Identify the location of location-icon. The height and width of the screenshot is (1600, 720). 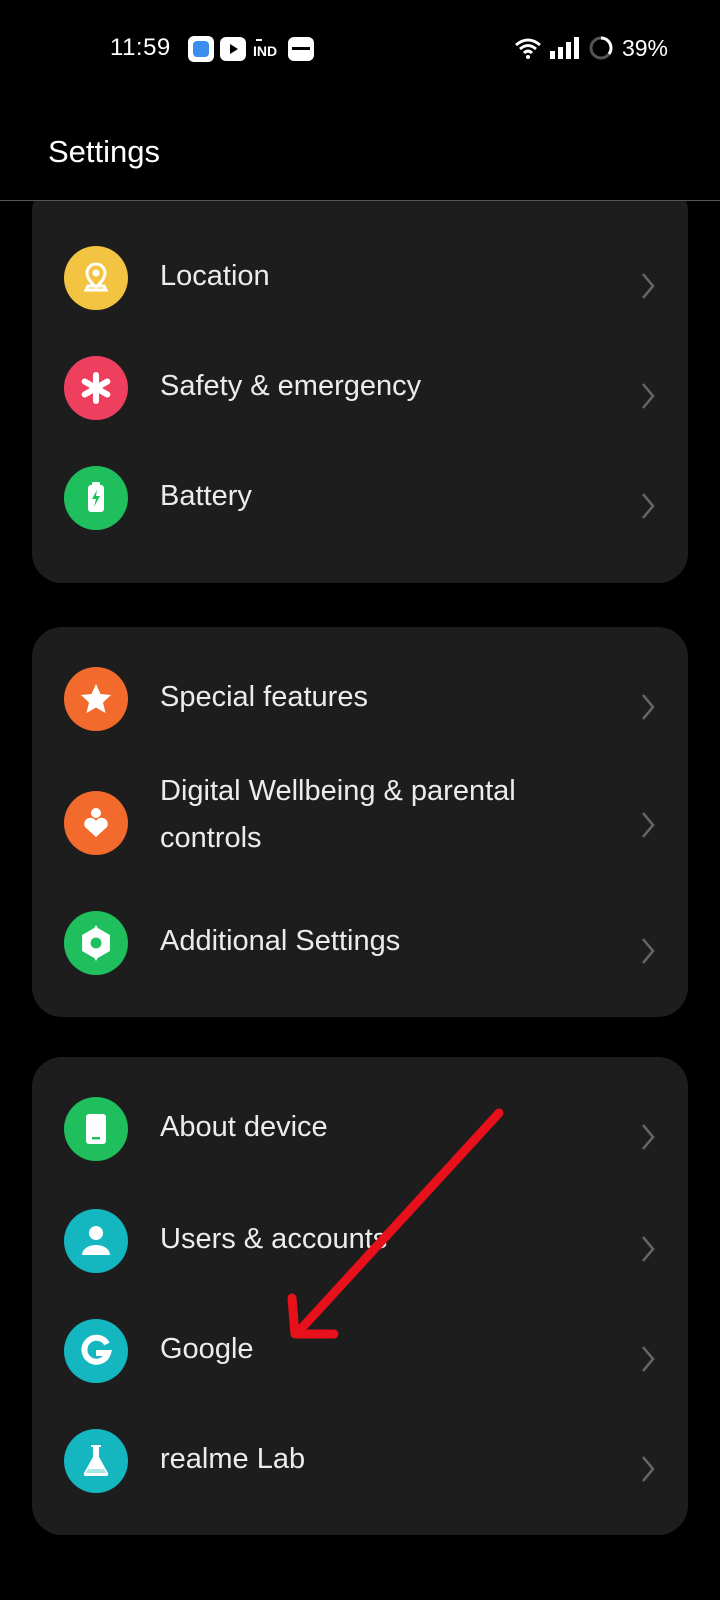
(96, 278).